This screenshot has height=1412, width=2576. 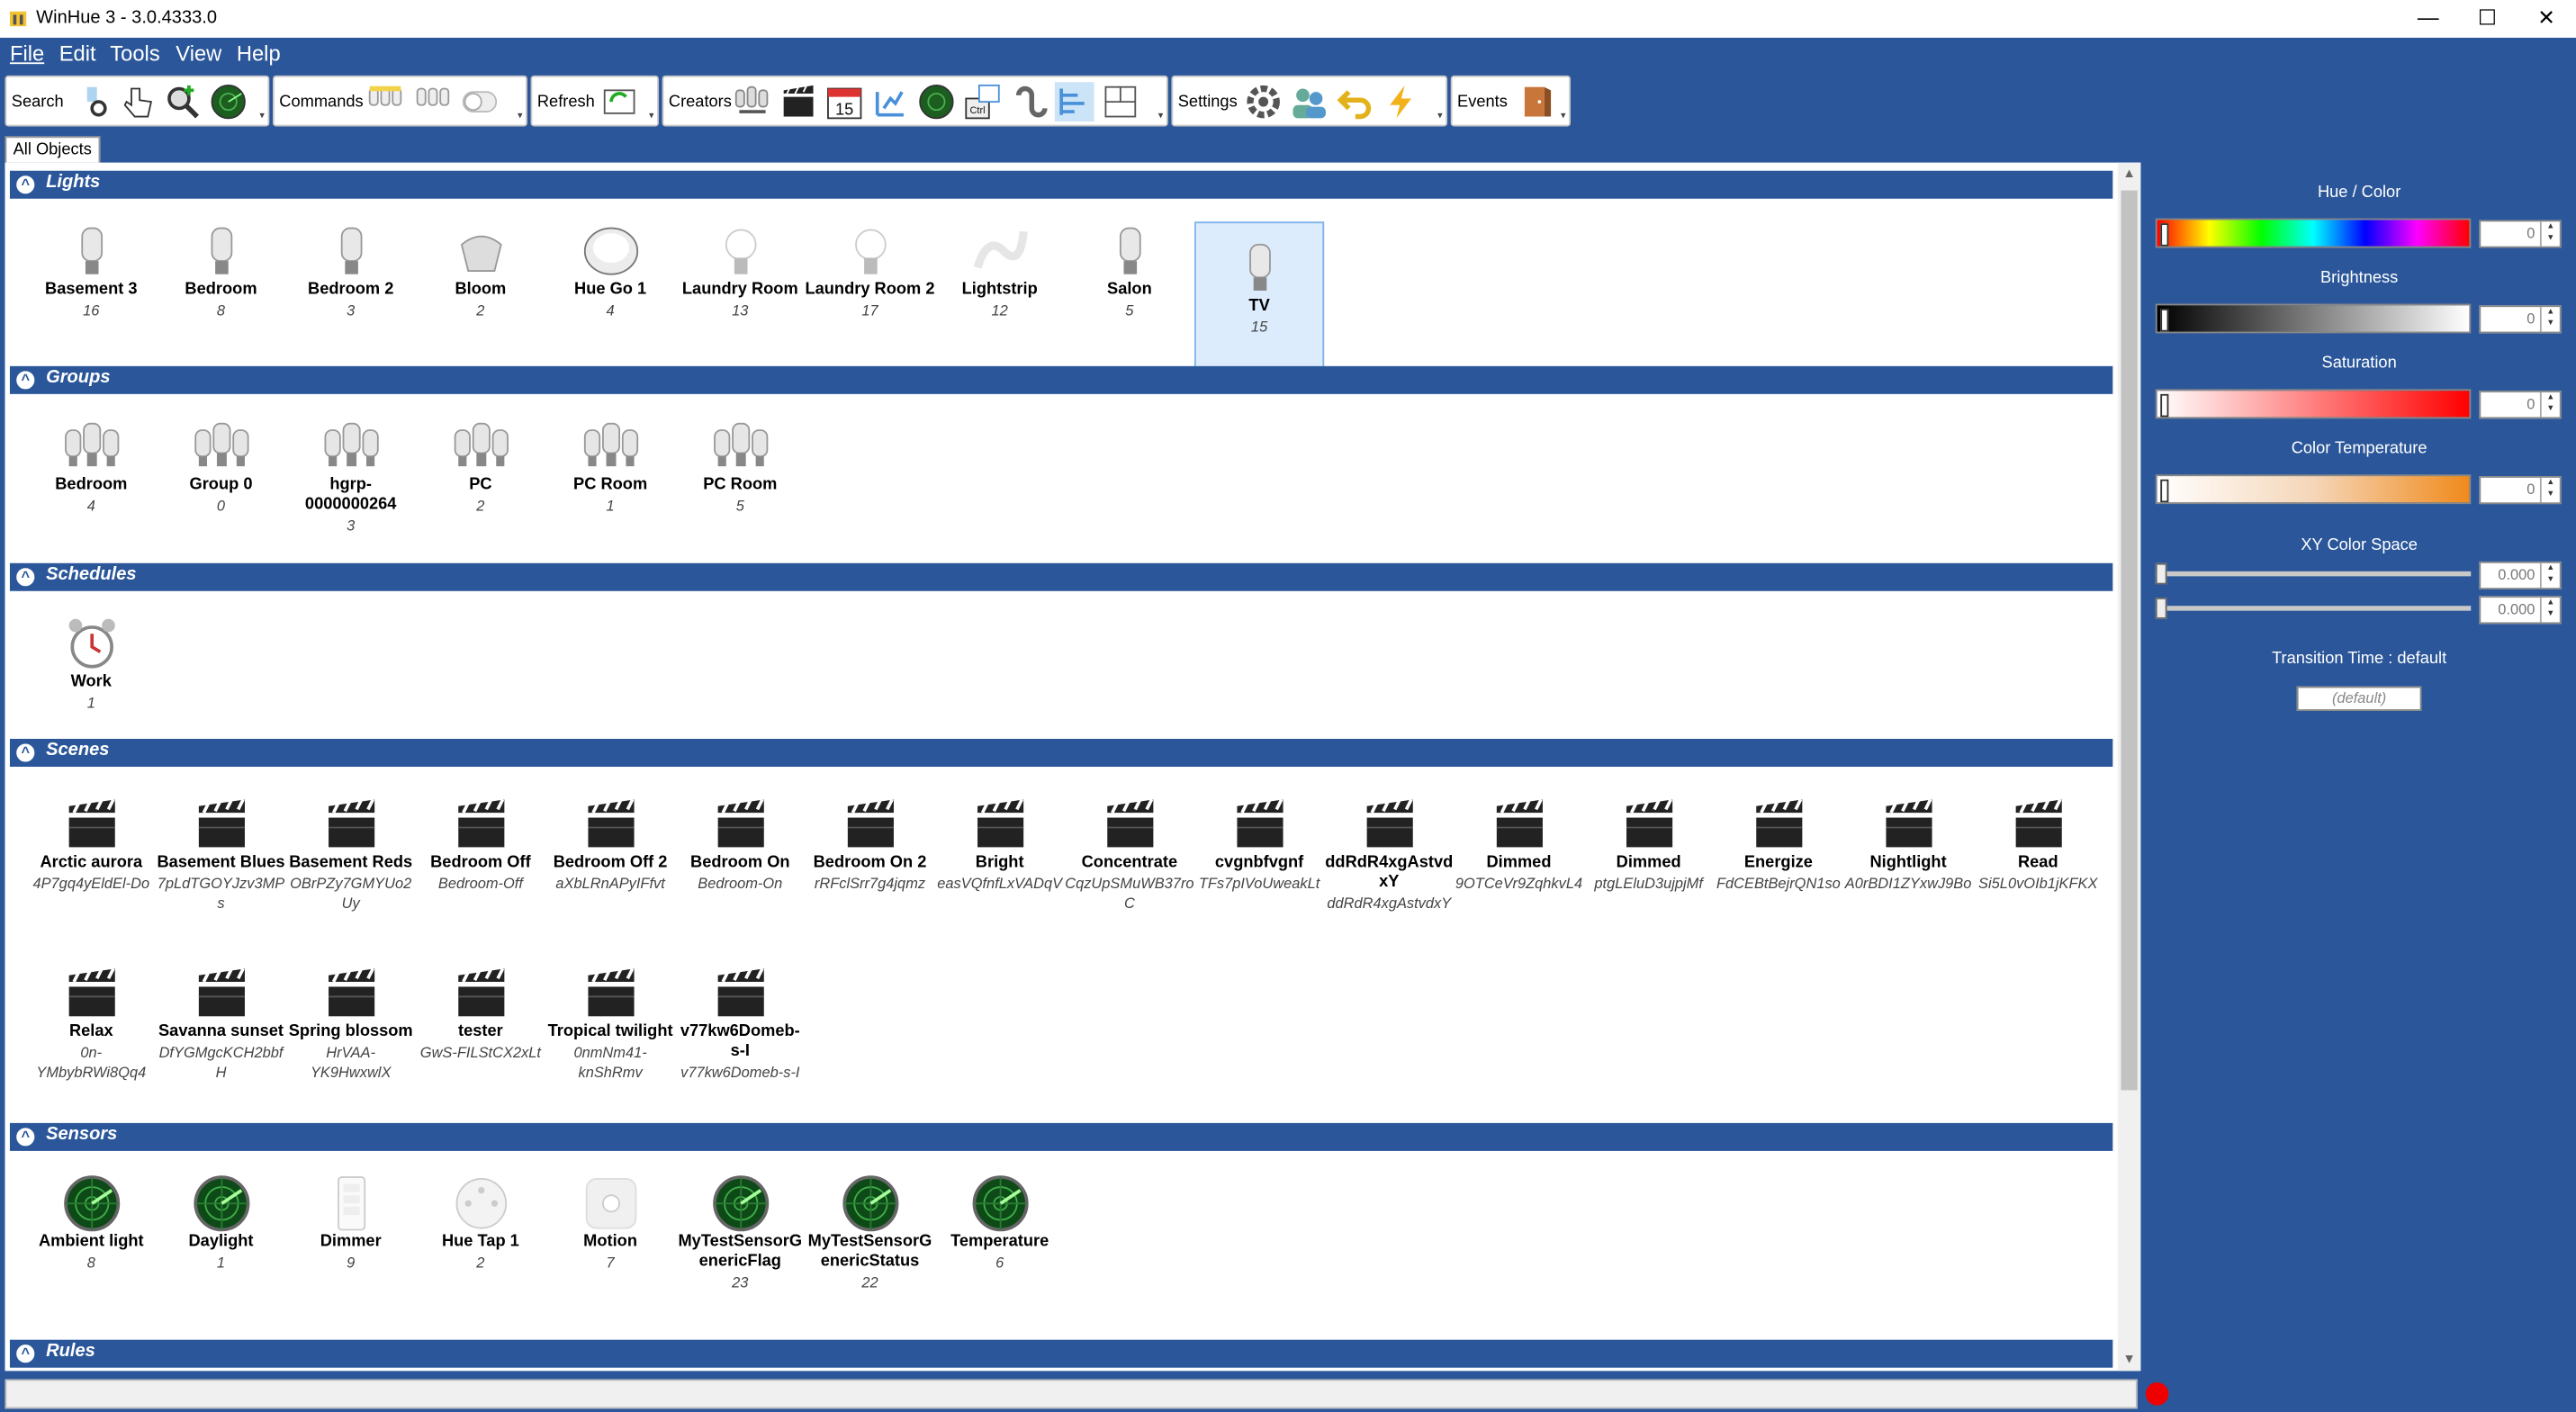 What do you see at coordinates (2313, 574) in the screenshot?
I see `x-slider` at bounding box center [2313, 574].